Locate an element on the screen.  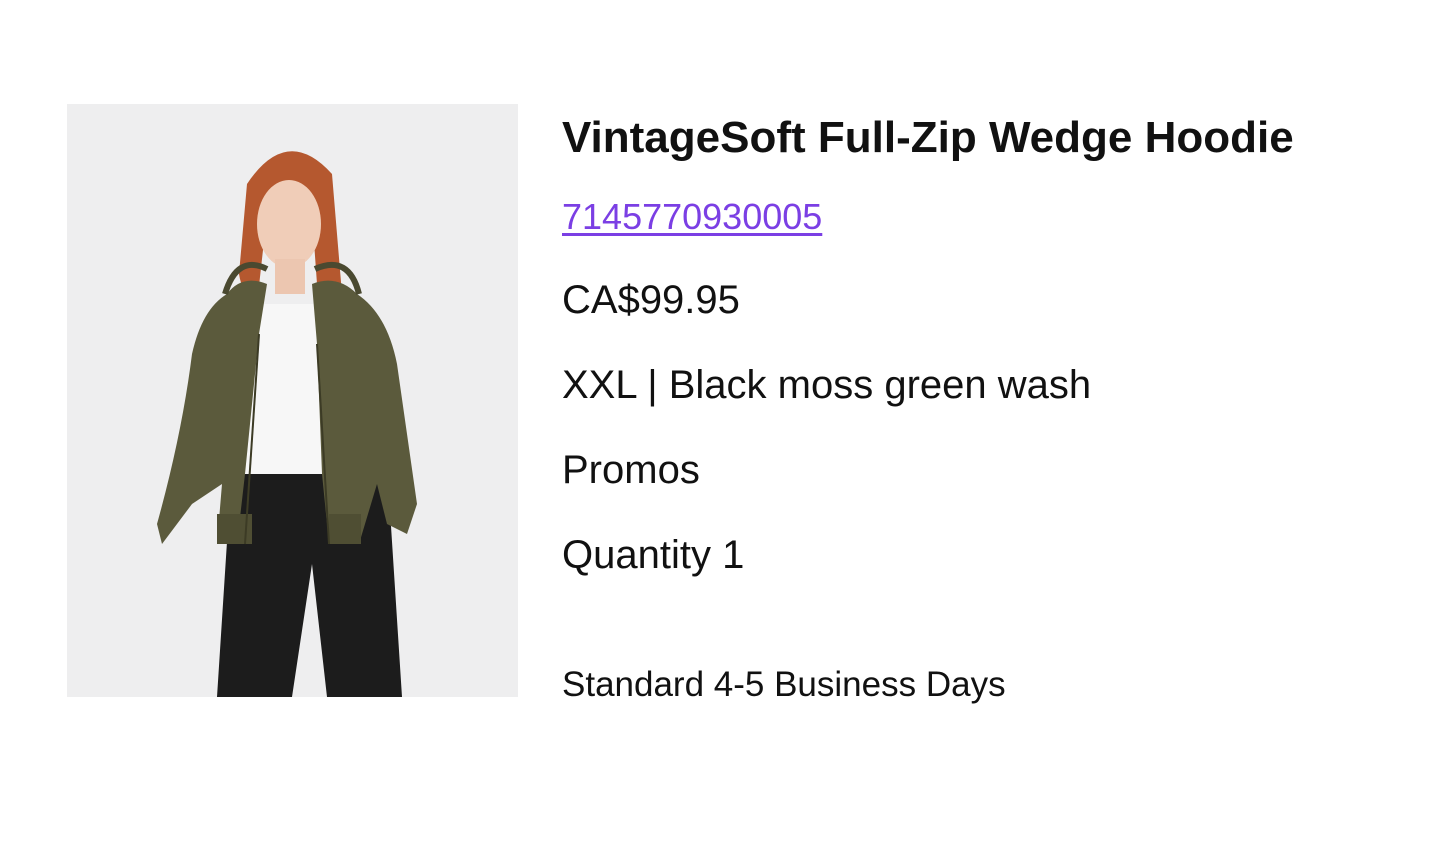
shipping-method: Standard 4-5 Business Days is located at coordinates (784, 684).